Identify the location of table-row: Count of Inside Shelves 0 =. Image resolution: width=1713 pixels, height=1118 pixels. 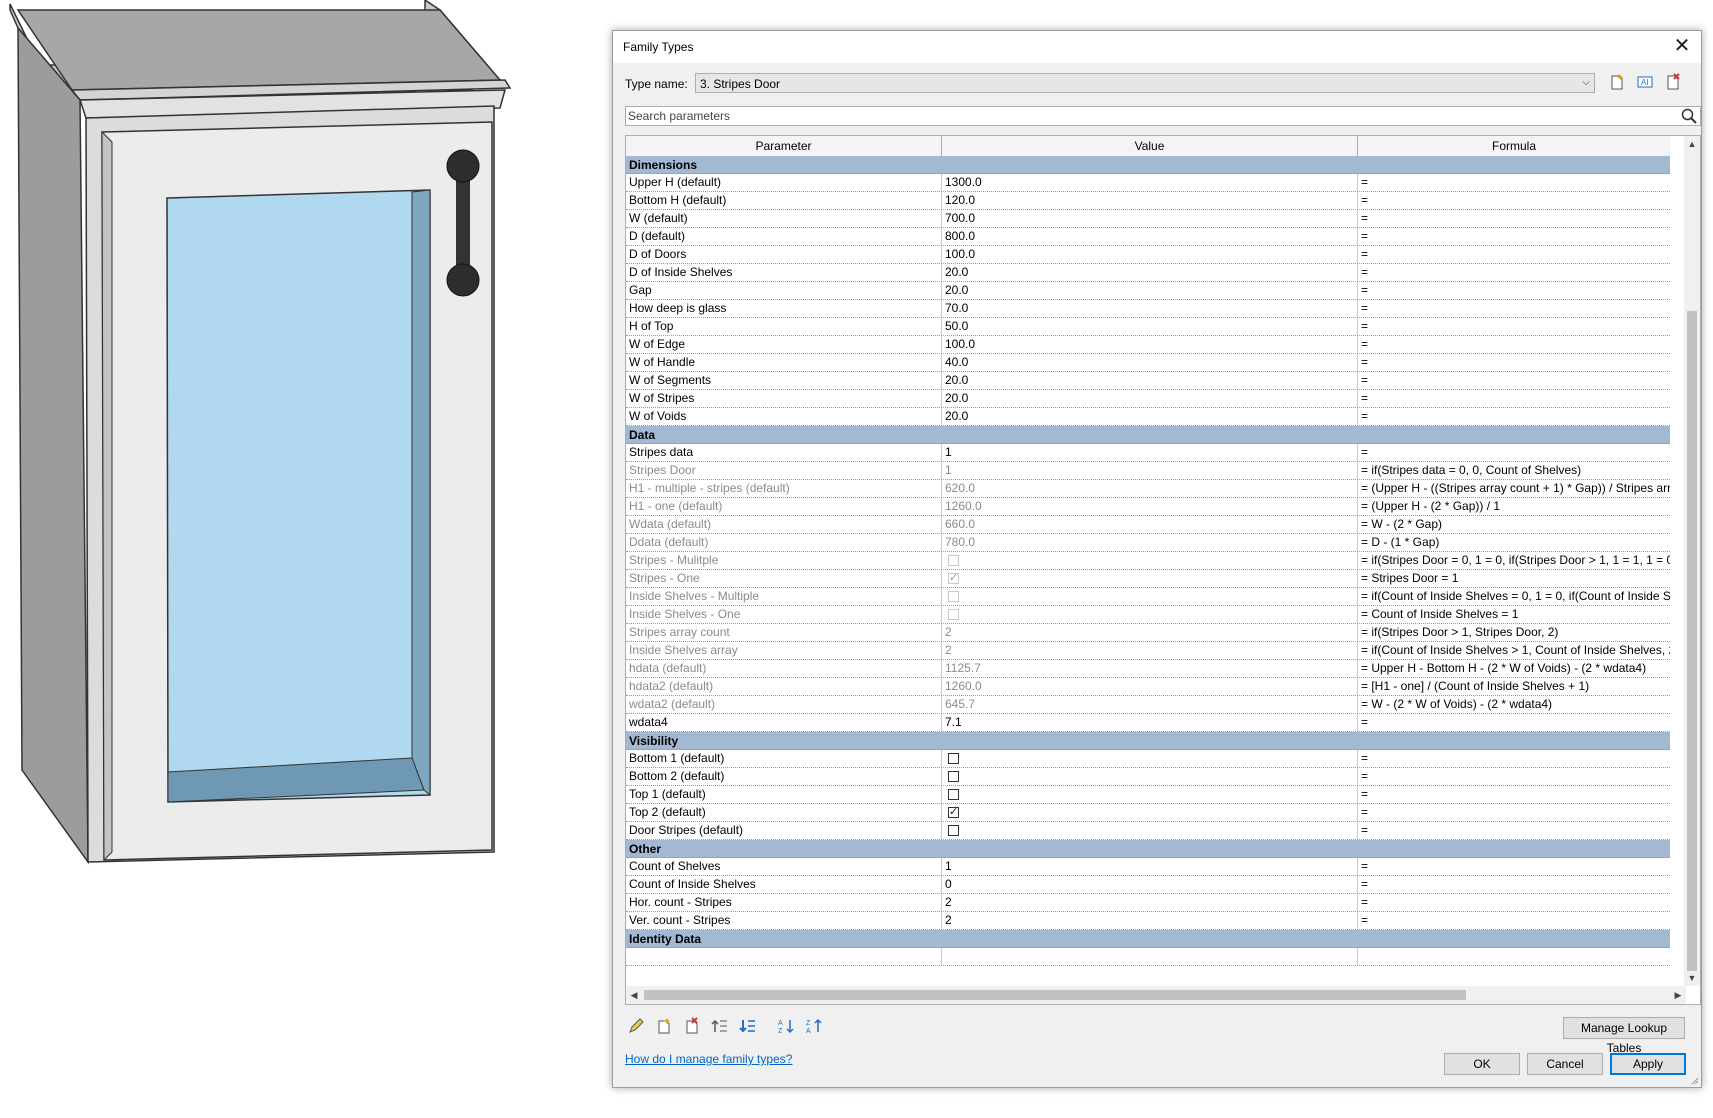
(1148, 885).